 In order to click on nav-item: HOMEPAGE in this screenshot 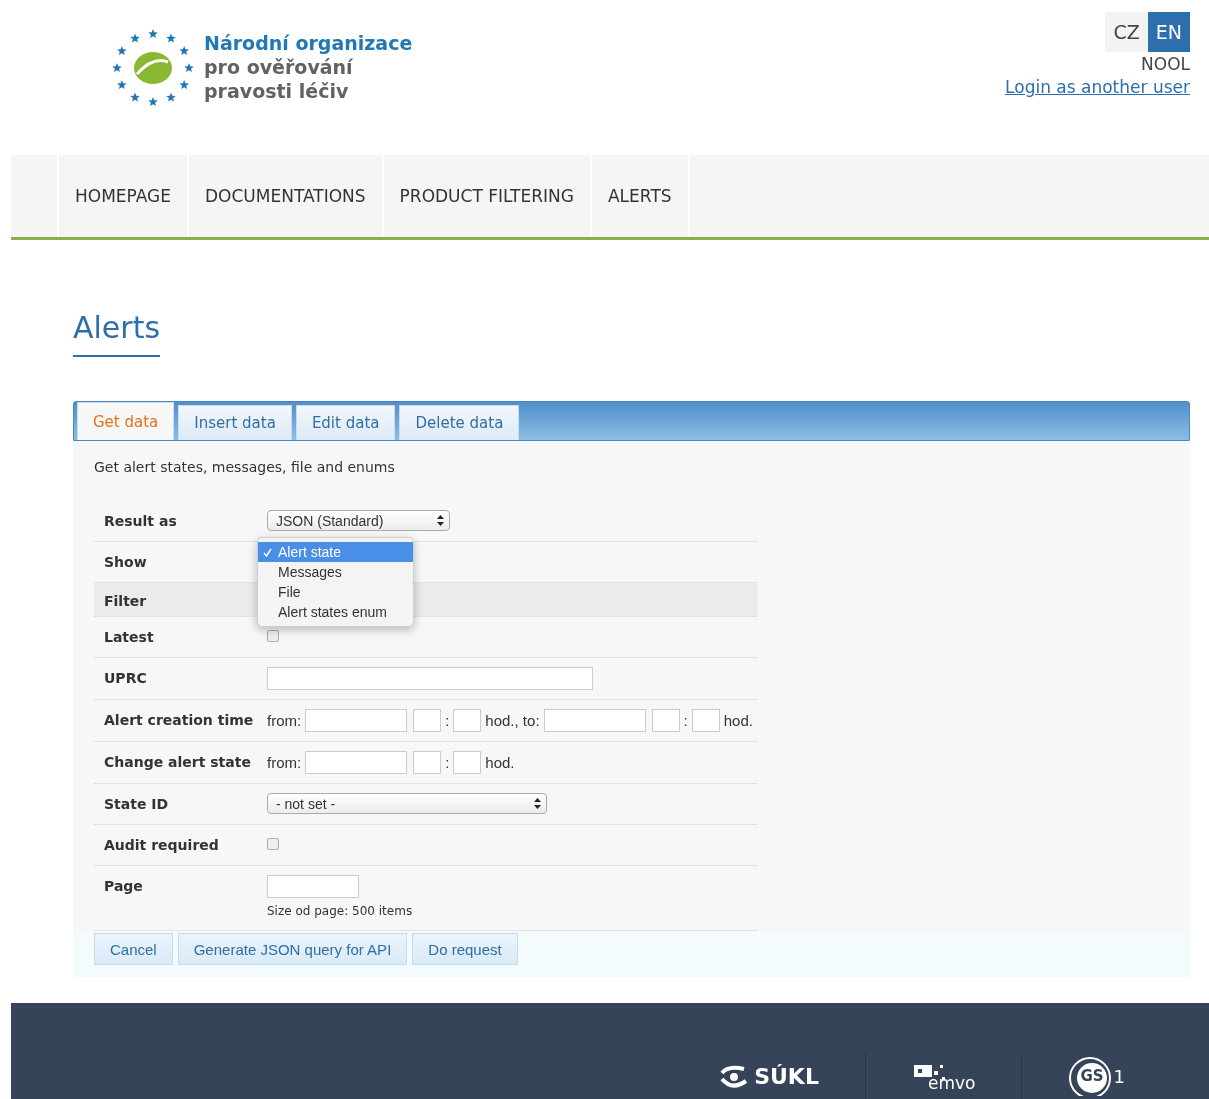, I will do `click(122, 196)`.